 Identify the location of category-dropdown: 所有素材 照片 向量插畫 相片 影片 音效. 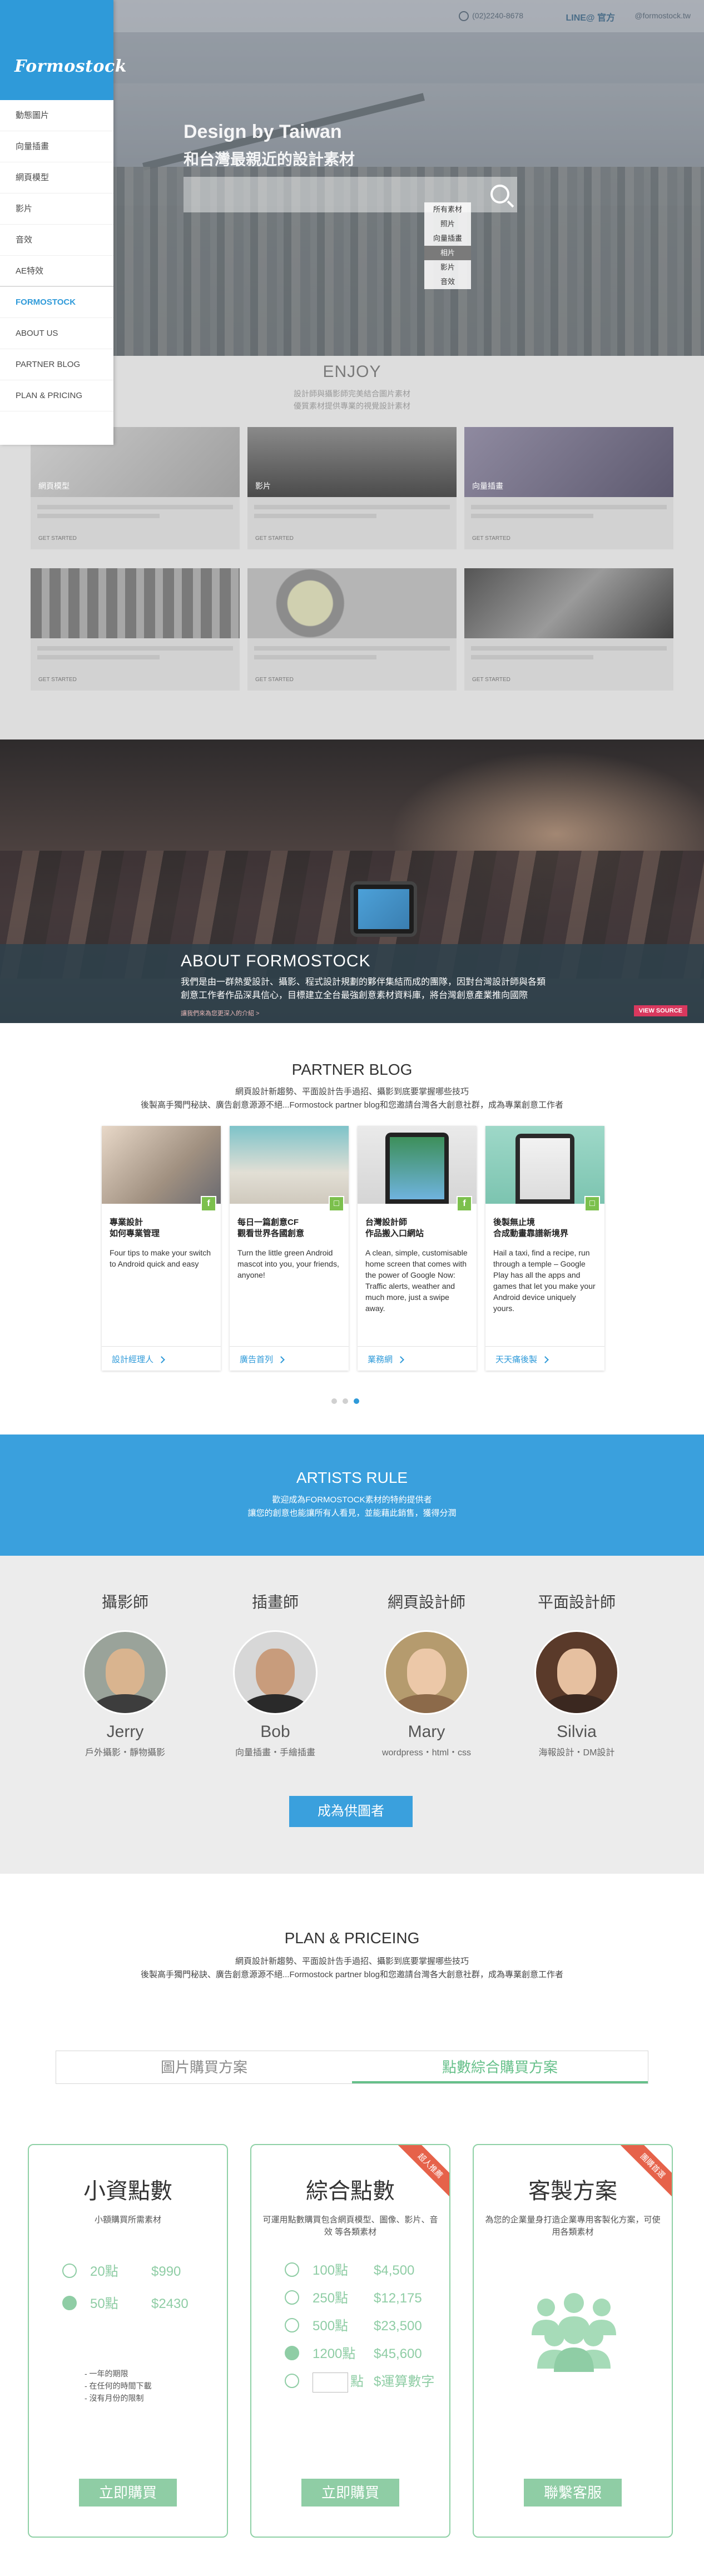
(447, 245).